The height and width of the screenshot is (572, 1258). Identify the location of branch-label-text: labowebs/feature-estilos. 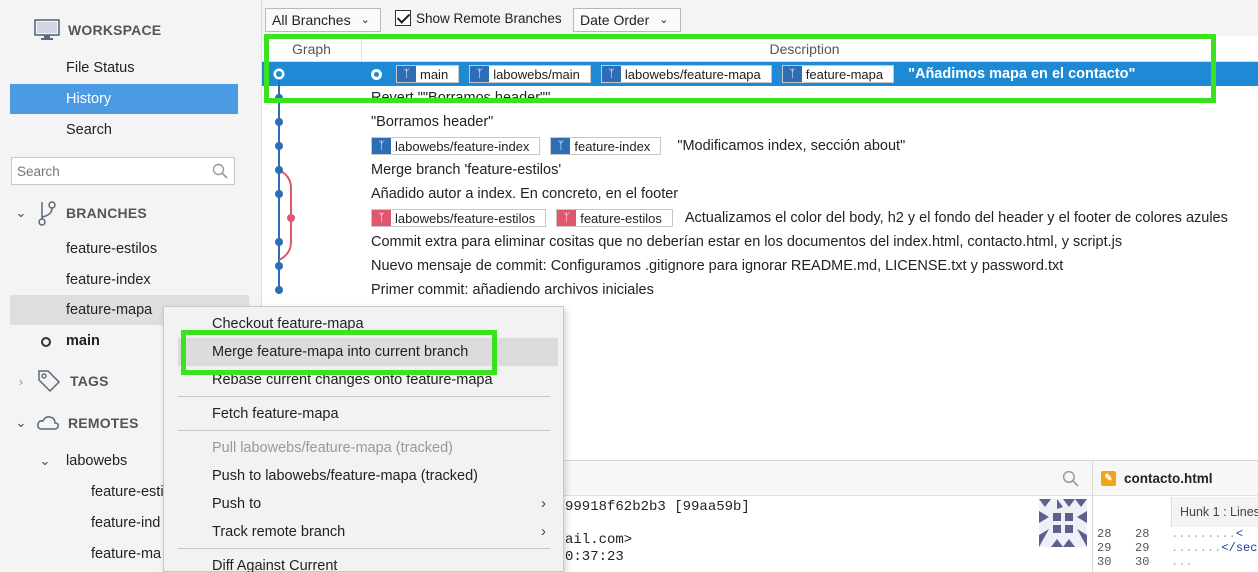
(465, 218).